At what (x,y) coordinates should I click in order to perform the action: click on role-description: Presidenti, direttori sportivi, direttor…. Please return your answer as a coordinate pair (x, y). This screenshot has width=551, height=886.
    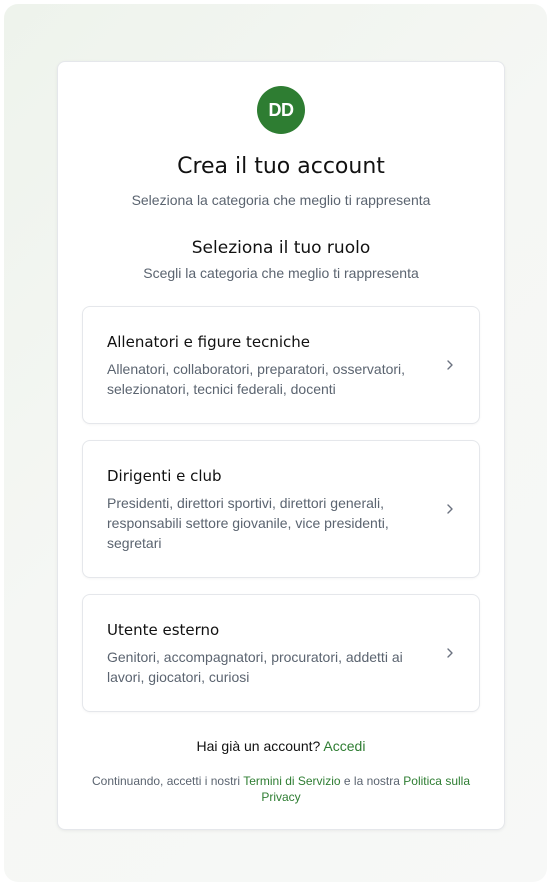
    Looking at the image, I should click on (248, 523).